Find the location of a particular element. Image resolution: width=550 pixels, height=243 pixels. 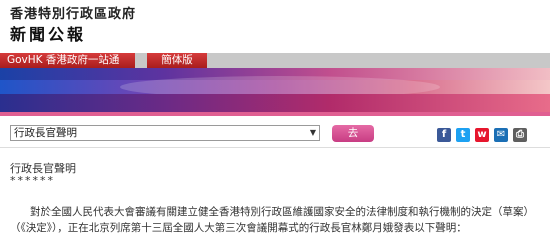

weibo-icon: w is located at coordinates (482, 135).